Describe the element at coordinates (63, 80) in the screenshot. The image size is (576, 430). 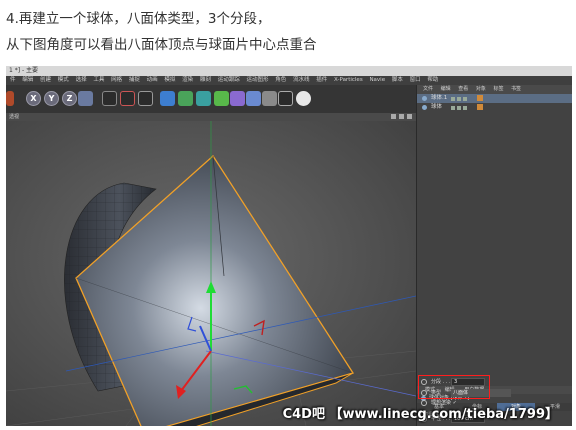
I see `menu-mode: 模式` at that location.